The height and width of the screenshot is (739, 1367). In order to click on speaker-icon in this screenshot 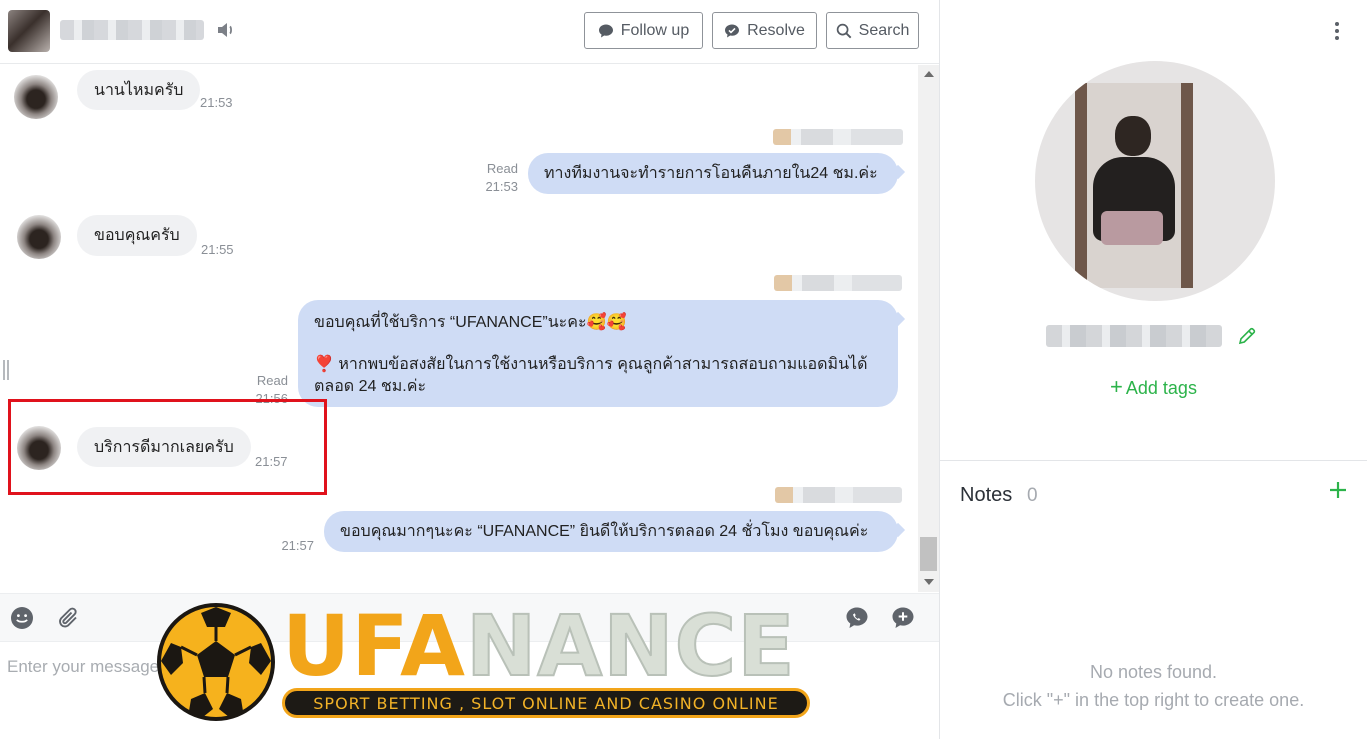, I will do `click(226, 30)`.